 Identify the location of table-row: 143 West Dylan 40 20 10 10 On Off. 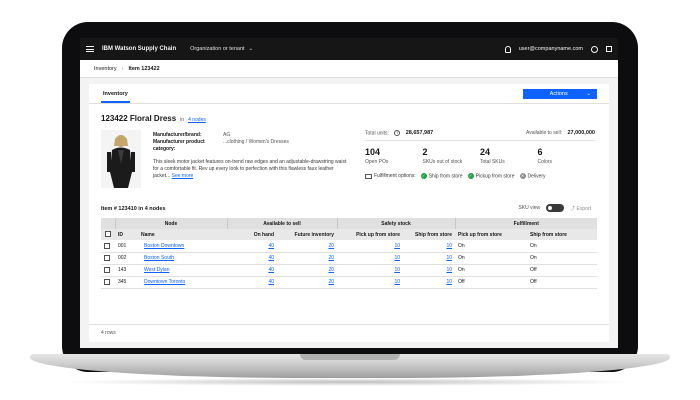
(349, 270).